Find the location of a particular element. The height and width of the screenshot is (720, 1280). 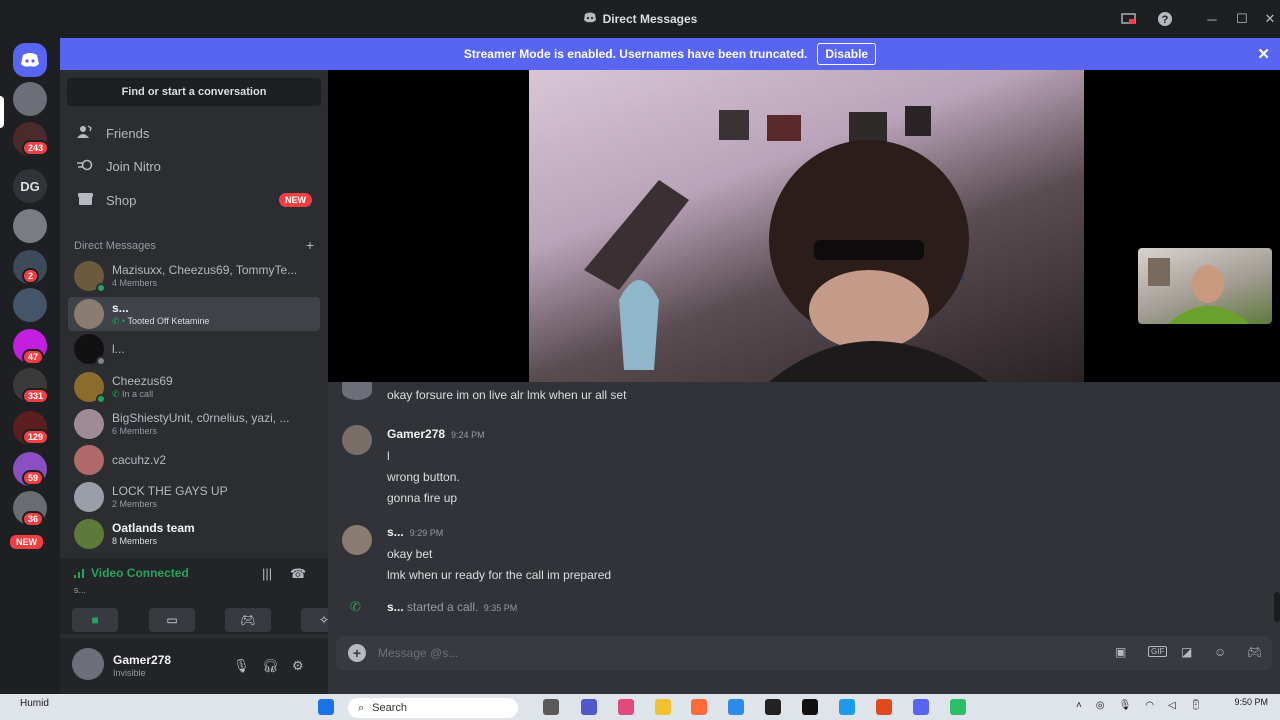

find-conversation-button: Find or start a conversation is located at coordinates (194, 92).